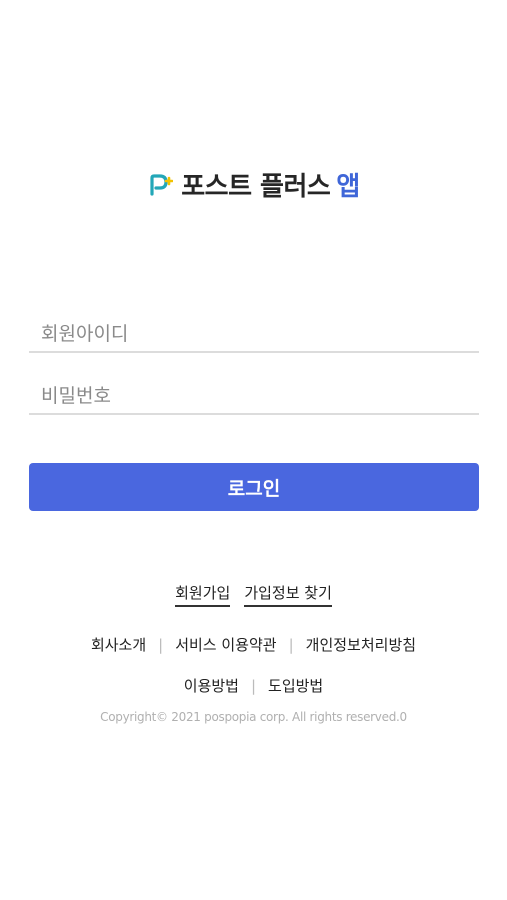  I want to click on find-account-info-link: 가입정보 찾기, so click(288, 594).